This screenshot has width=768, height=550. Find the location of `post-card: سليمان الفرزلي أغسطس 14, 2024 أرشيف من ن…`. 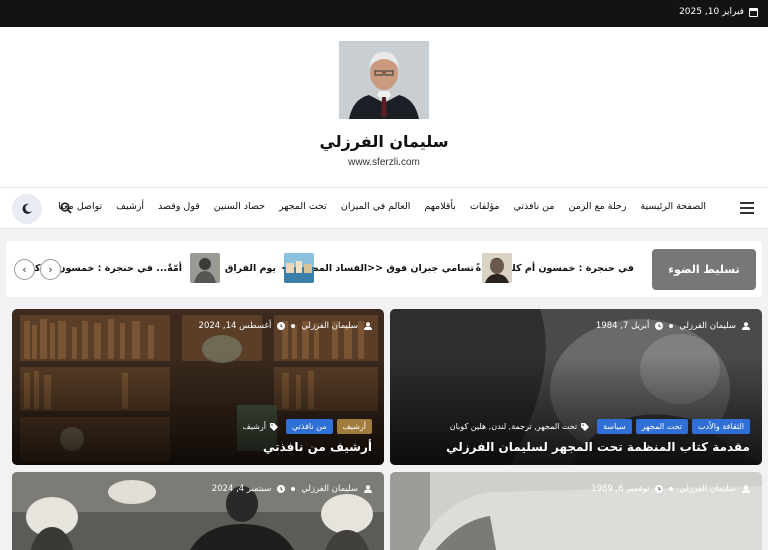

post-card: سليمان الفرزلي أغسطس 14, 2024 أرشيف من ن… is located at coordinates (198, 387).